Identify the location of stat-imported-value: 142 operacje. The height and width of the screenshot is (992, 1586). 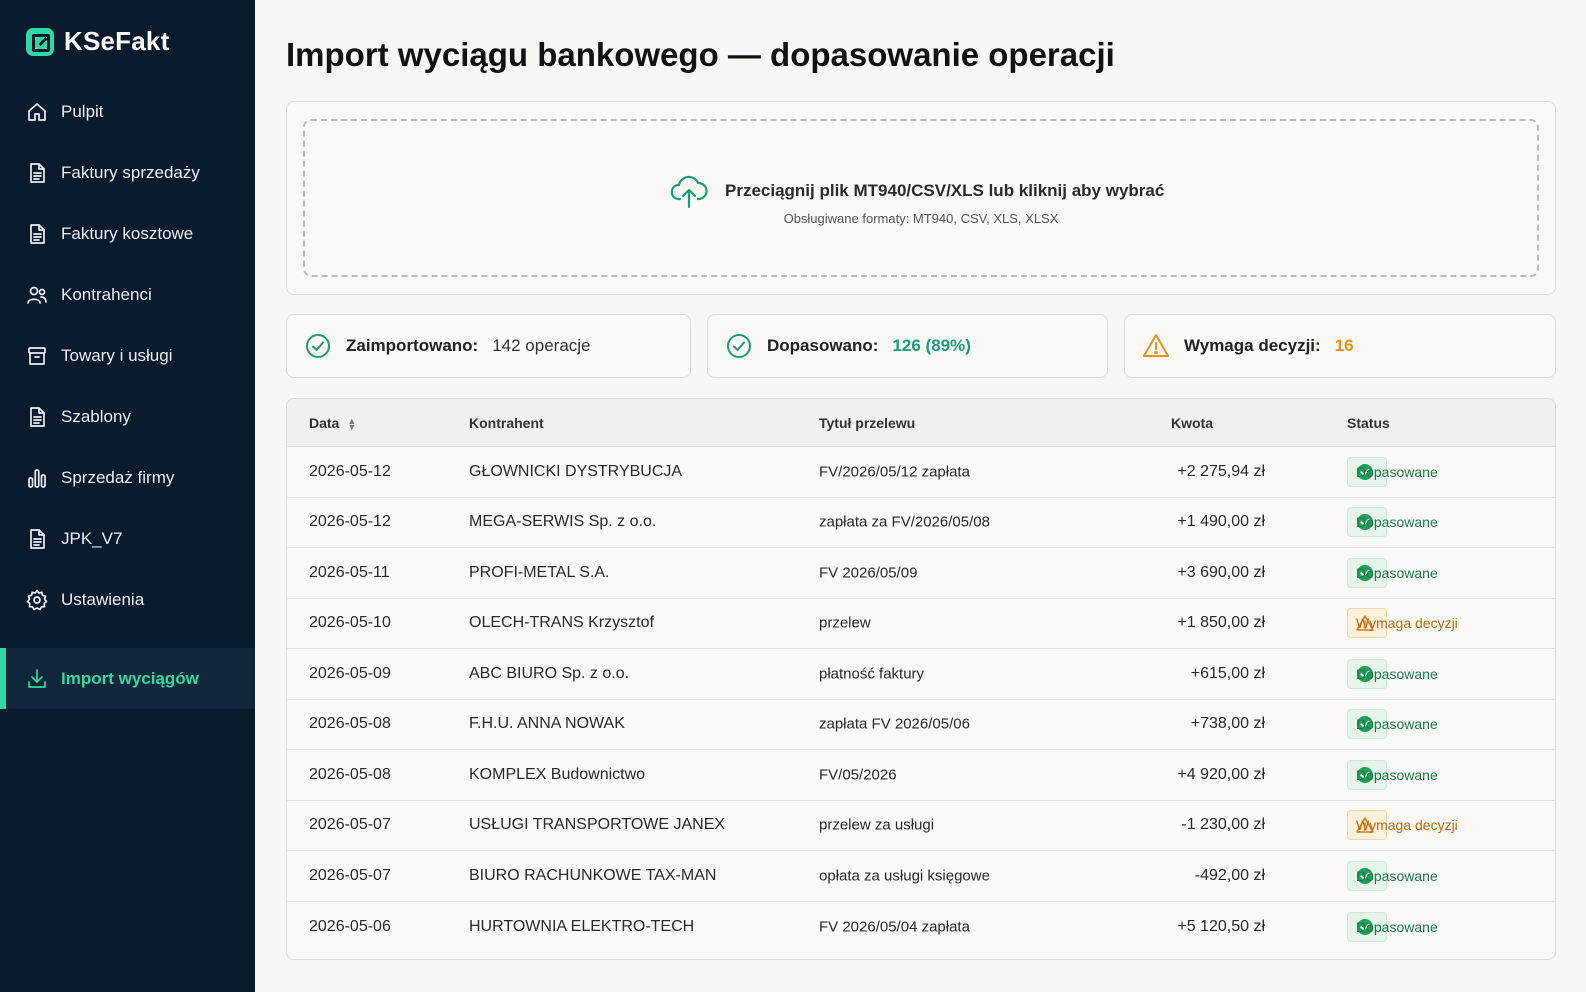
(541, 345).